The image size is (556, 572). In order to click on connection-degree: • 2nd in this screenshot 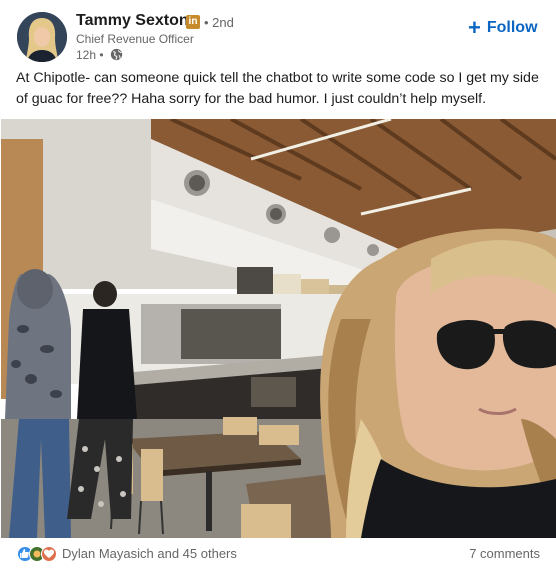, I will do `click(219, 22)`.